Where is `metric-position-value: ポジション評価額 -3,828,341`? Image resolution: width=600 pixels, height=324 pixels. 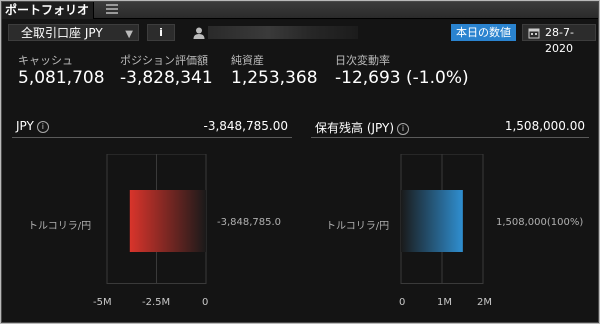
metric-position-value: ポジション評価額 -3,828,341 is located at coordinates (166, 70).